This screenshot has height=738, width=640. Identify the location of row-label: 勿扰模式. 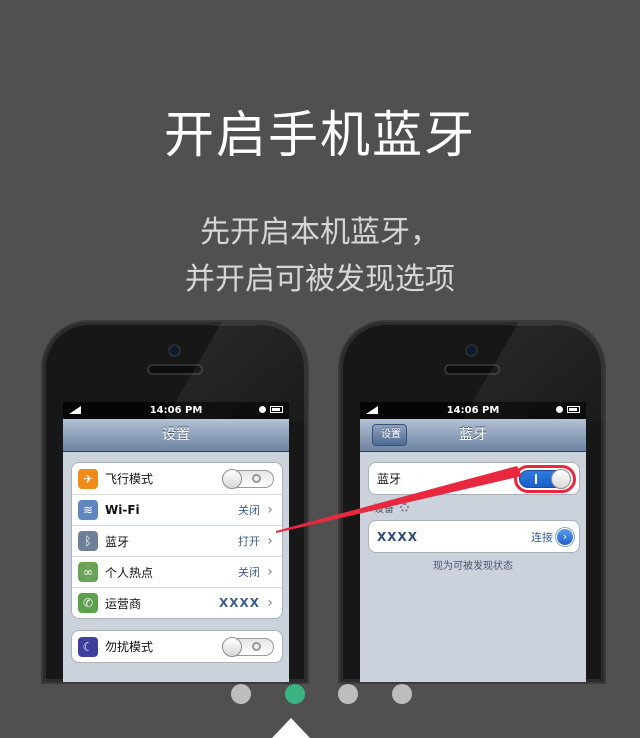
(129, 647).